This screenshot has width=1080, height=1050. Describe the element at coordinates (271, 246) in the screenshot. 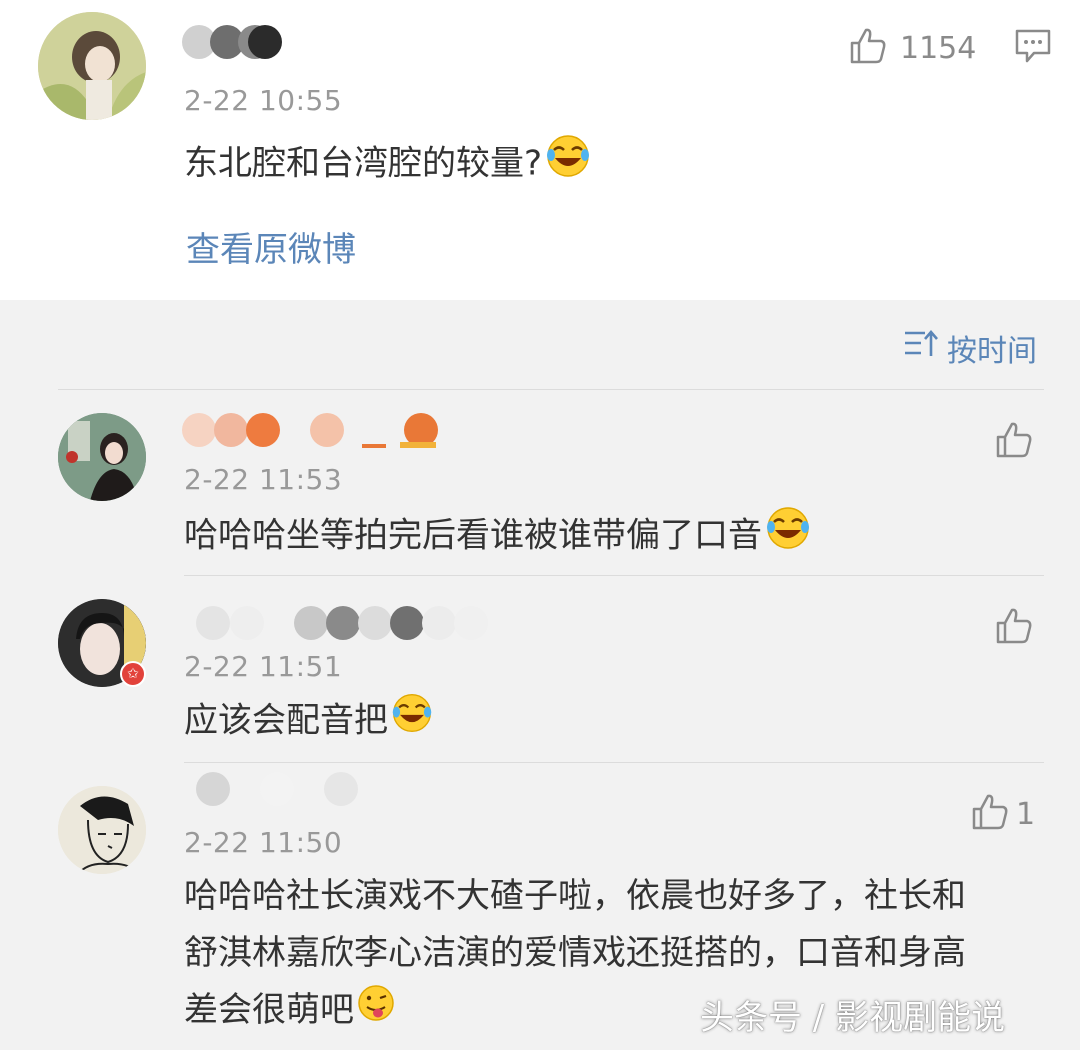

I see `view-original-link: 查看原微博` at that location.